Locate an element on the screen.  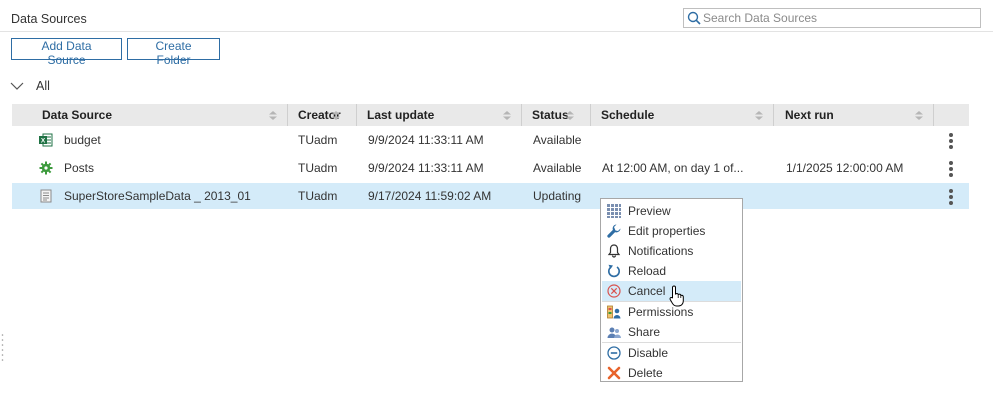
search-icon is located at coordinates (694, 18).